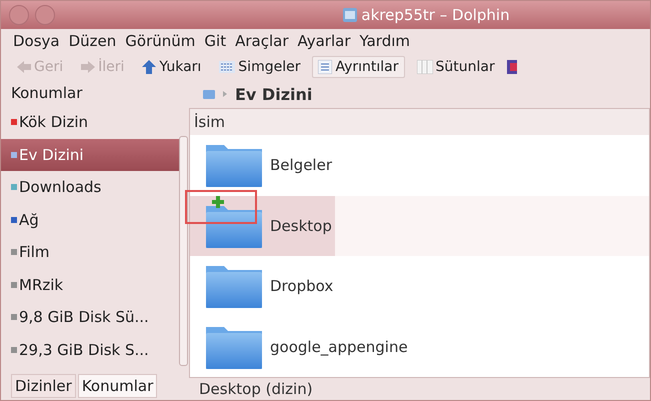 This screenshot has height=401, width=651. Describe the element at coordinates (227, 66) in the screenshot. I see `grid-icon` at that location.